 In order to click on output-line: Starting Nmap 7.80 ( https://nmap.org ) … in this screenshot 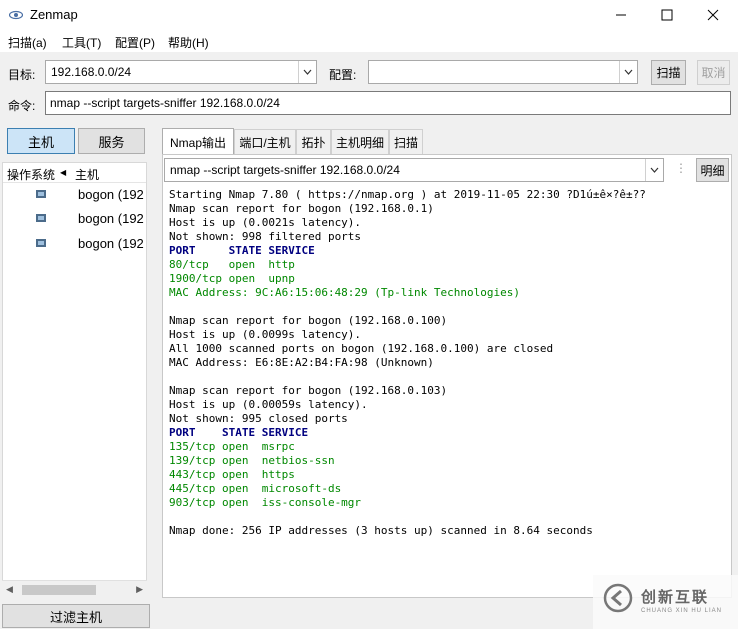, I will do `click(407, 194)`.